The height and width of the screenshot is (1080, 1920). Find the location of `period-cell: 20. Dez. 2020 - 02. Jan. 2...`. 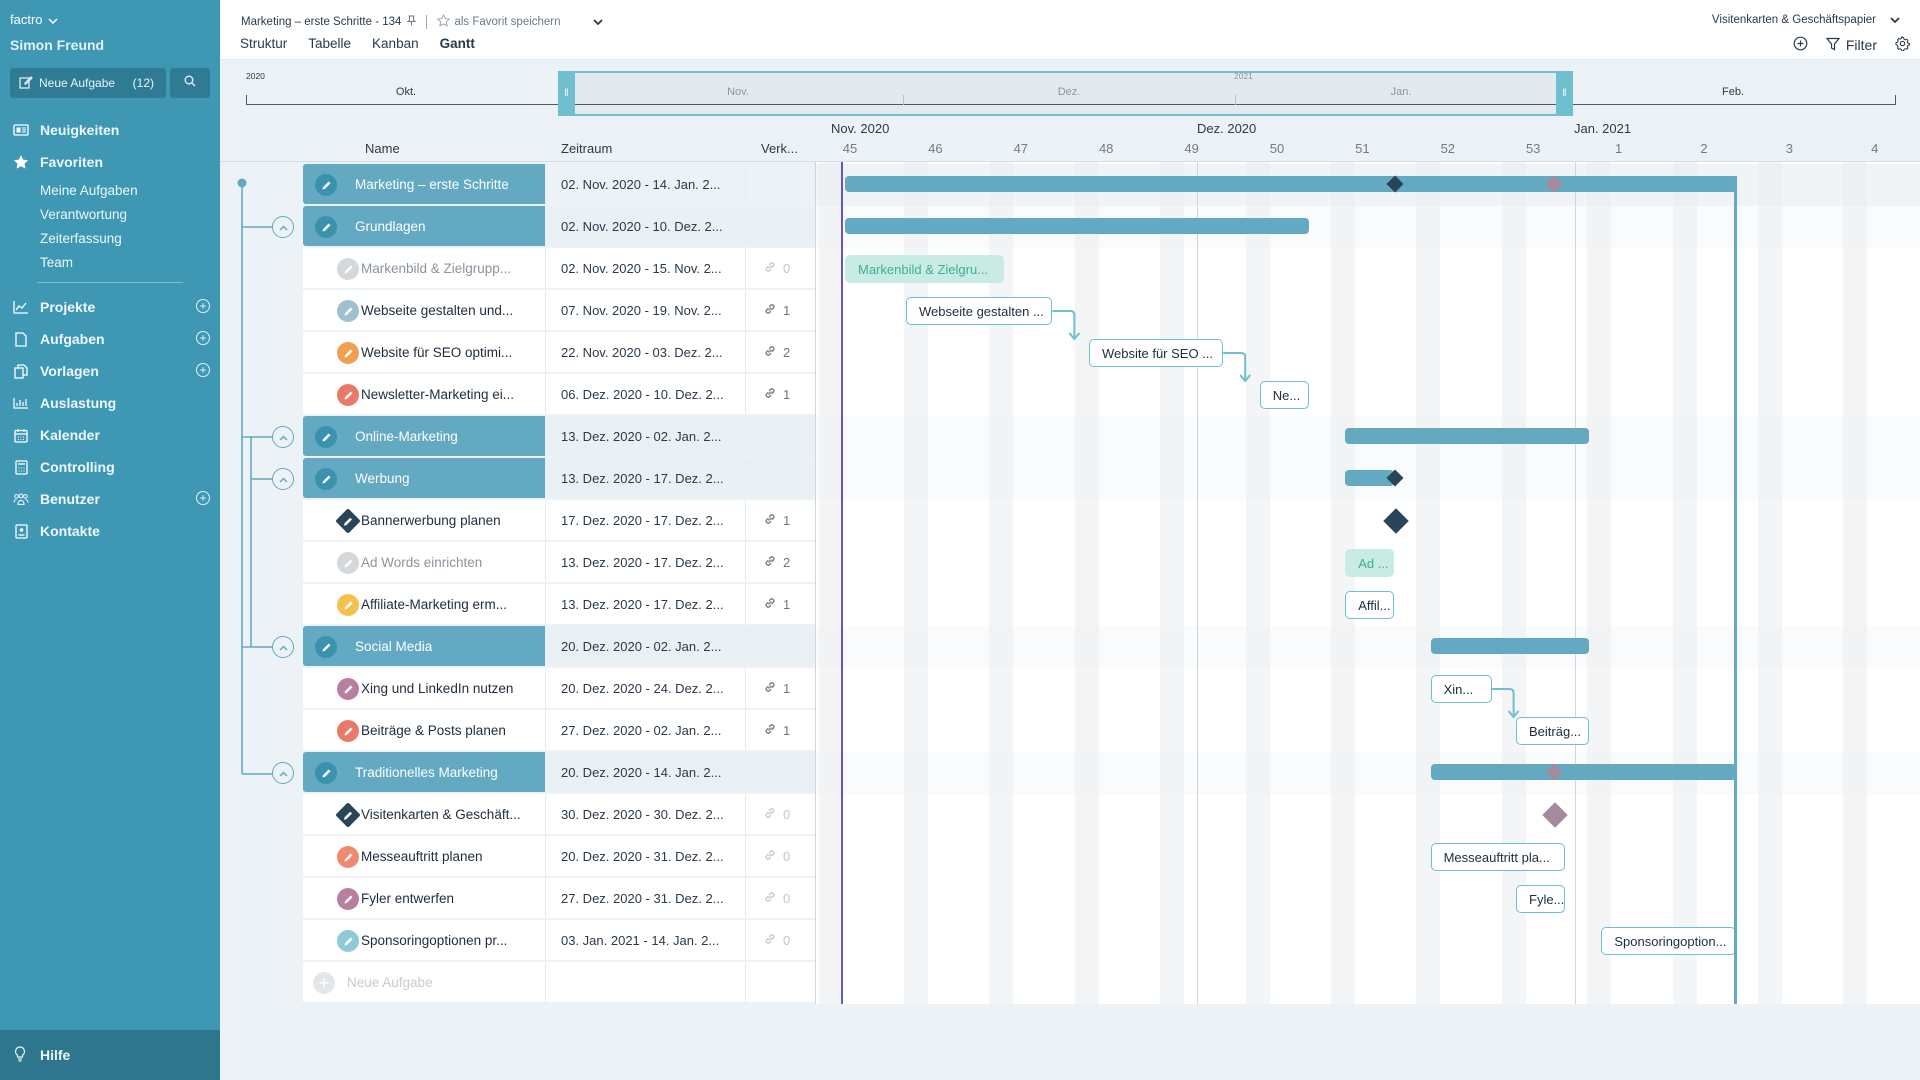

period-cell: 20. Dez. 2020 - 02. Jan. 2... is located at coordinates (645, 646).